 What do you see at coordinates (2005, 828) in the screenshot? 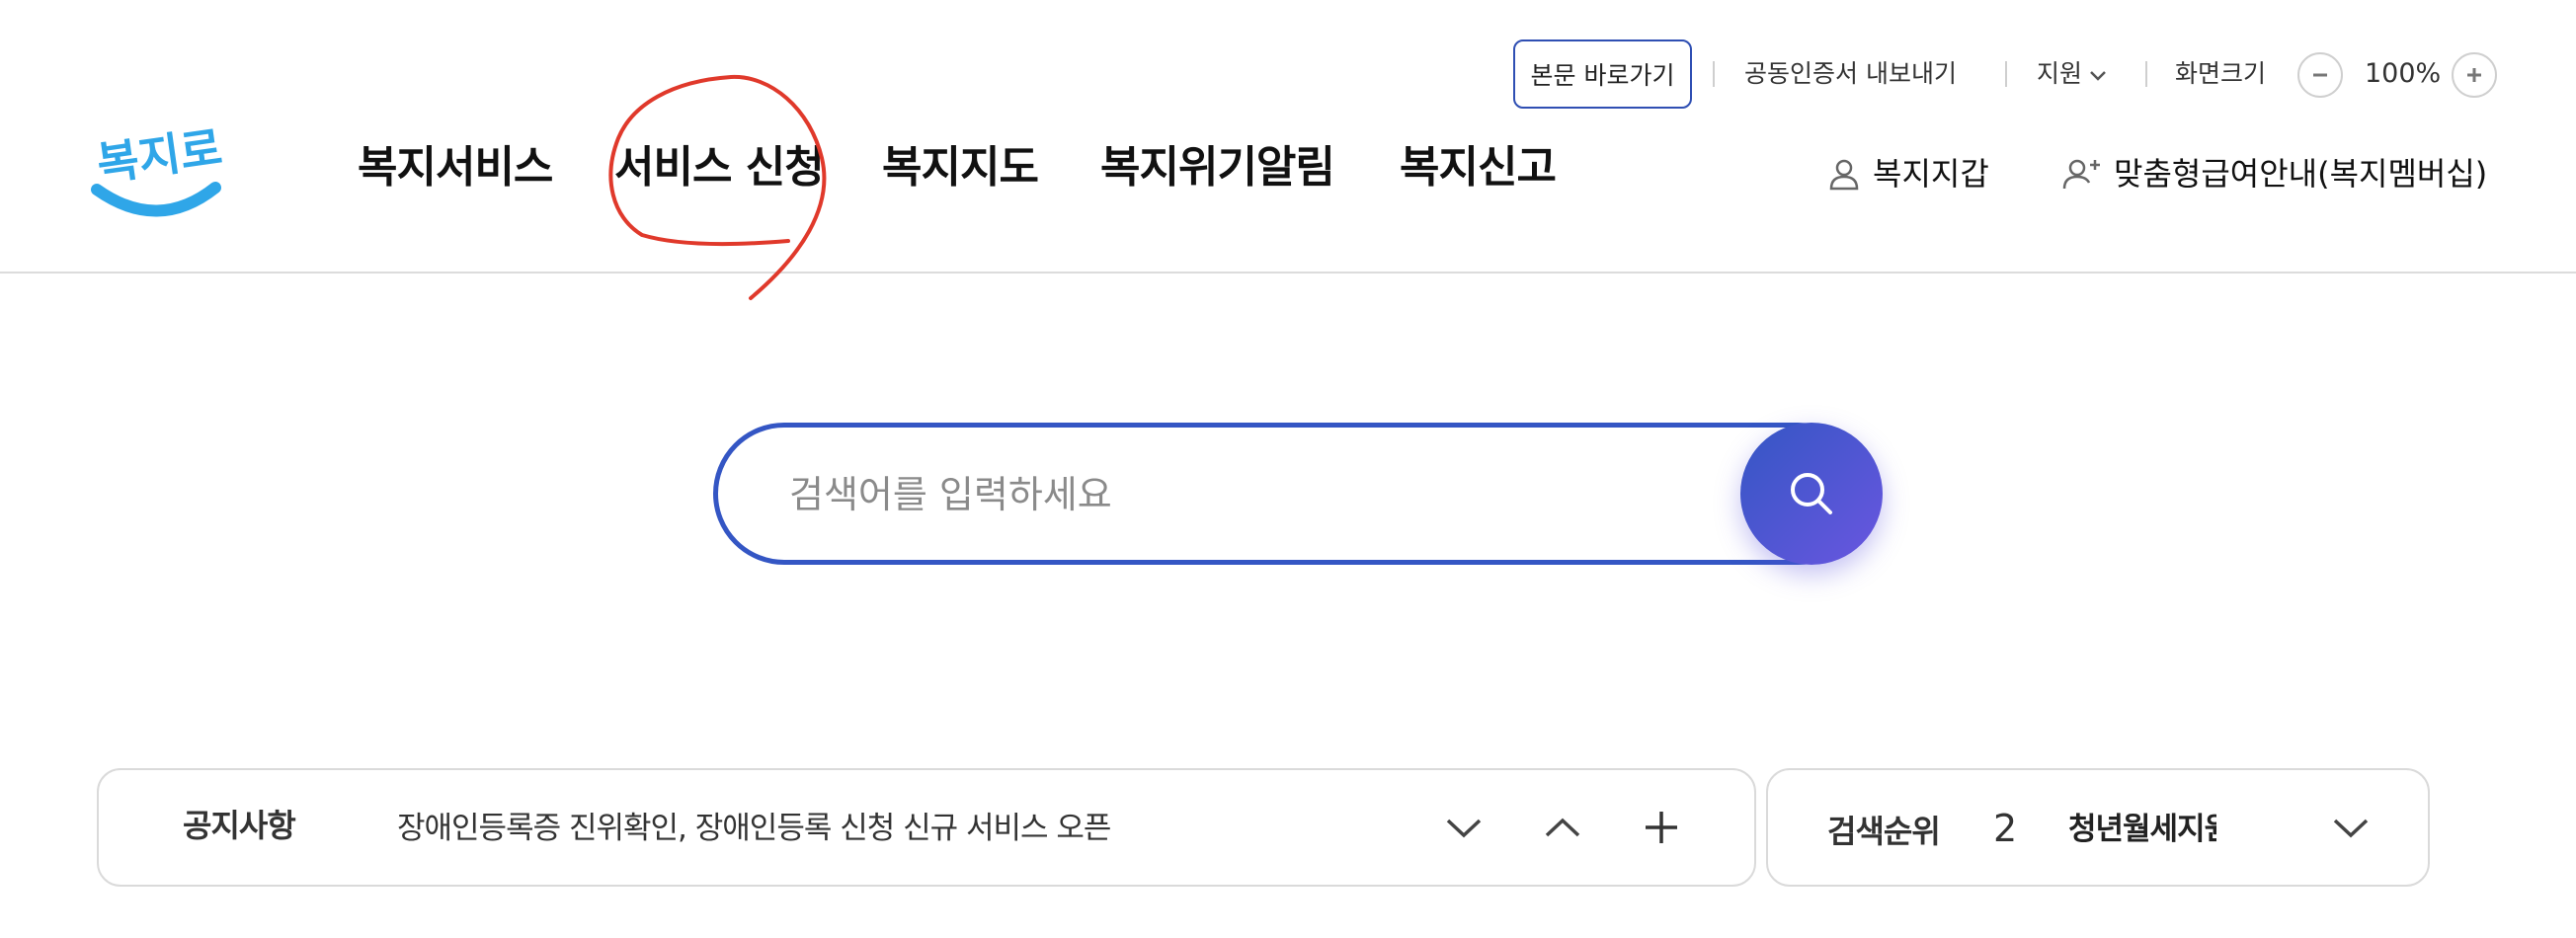
I see `ranking-number: 2` at bounding box center [2005, 828].